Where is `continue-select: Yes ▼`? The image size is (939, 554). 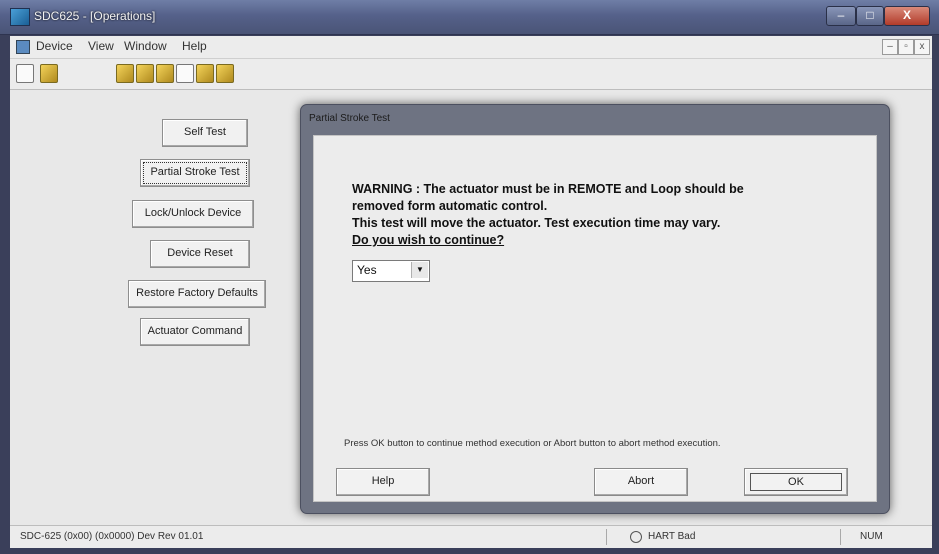
continue-select: Yes ▼ is located at coordinates (391, 271).